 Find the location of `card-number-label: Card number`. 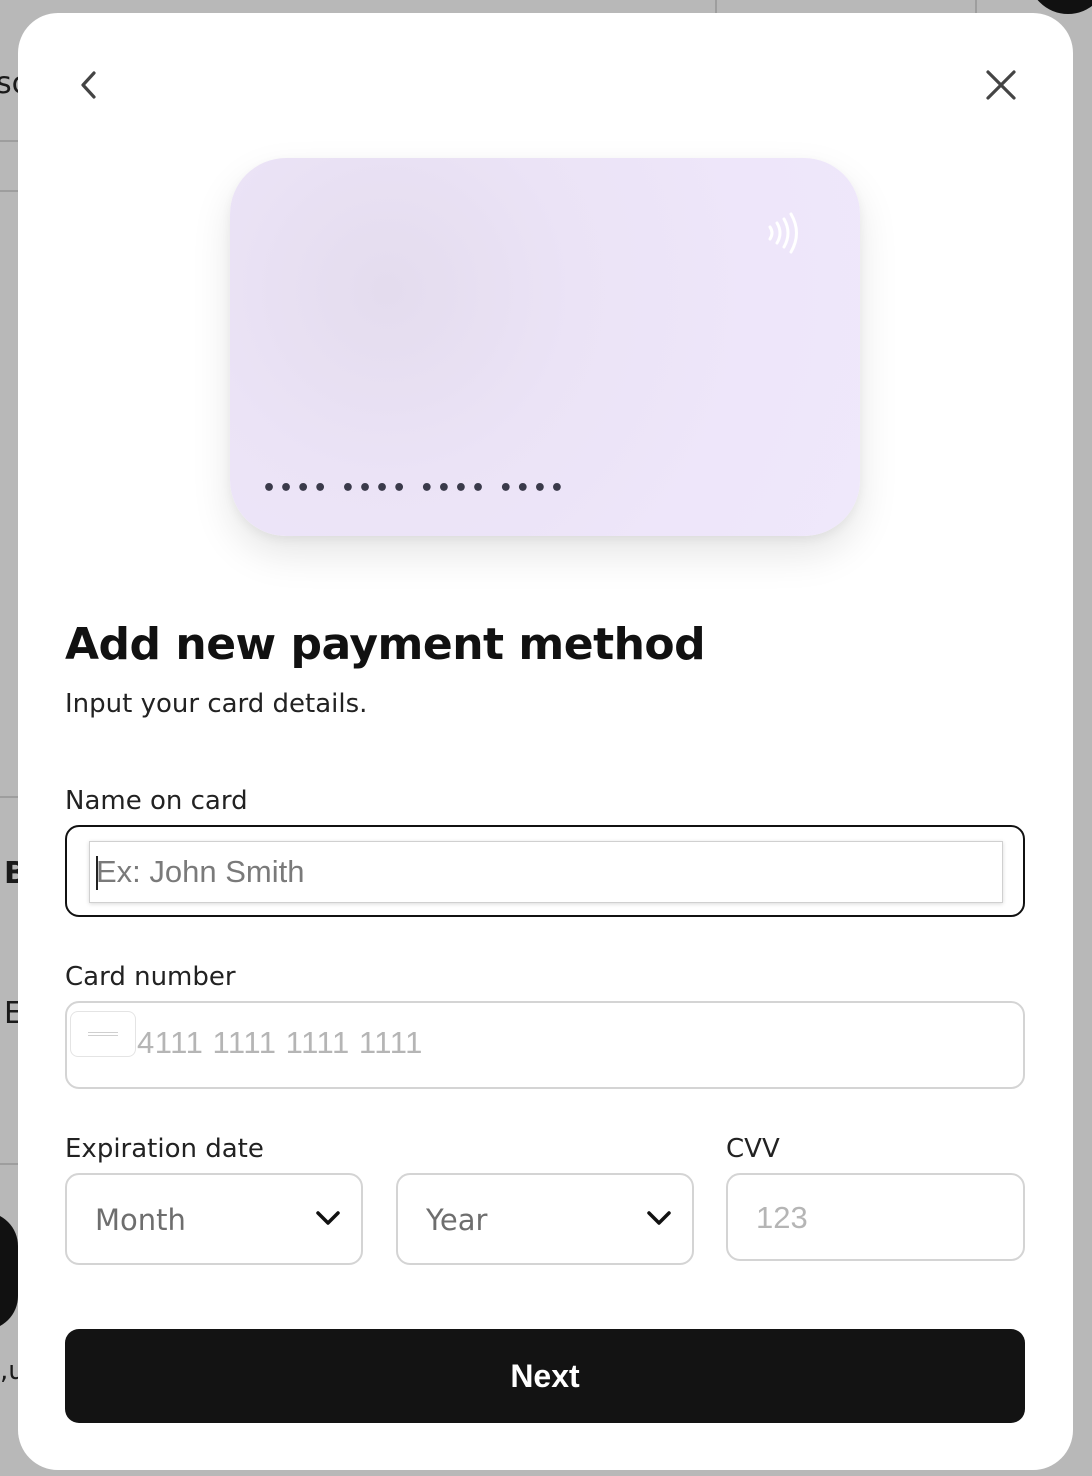

card-number-label: Card number is located at coordinates (150, 977).